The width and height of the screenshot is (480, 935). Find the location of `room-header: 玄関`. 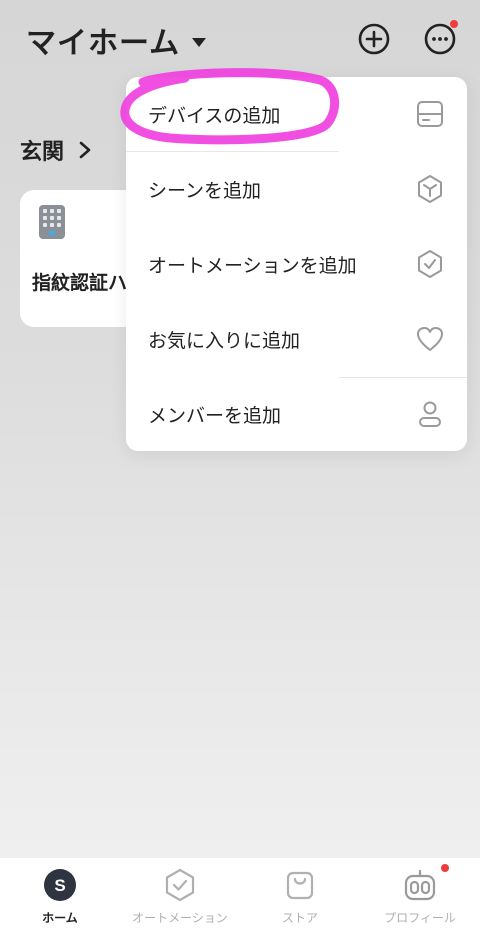

room-header: 玄関 is located at coordinates (56, 150).